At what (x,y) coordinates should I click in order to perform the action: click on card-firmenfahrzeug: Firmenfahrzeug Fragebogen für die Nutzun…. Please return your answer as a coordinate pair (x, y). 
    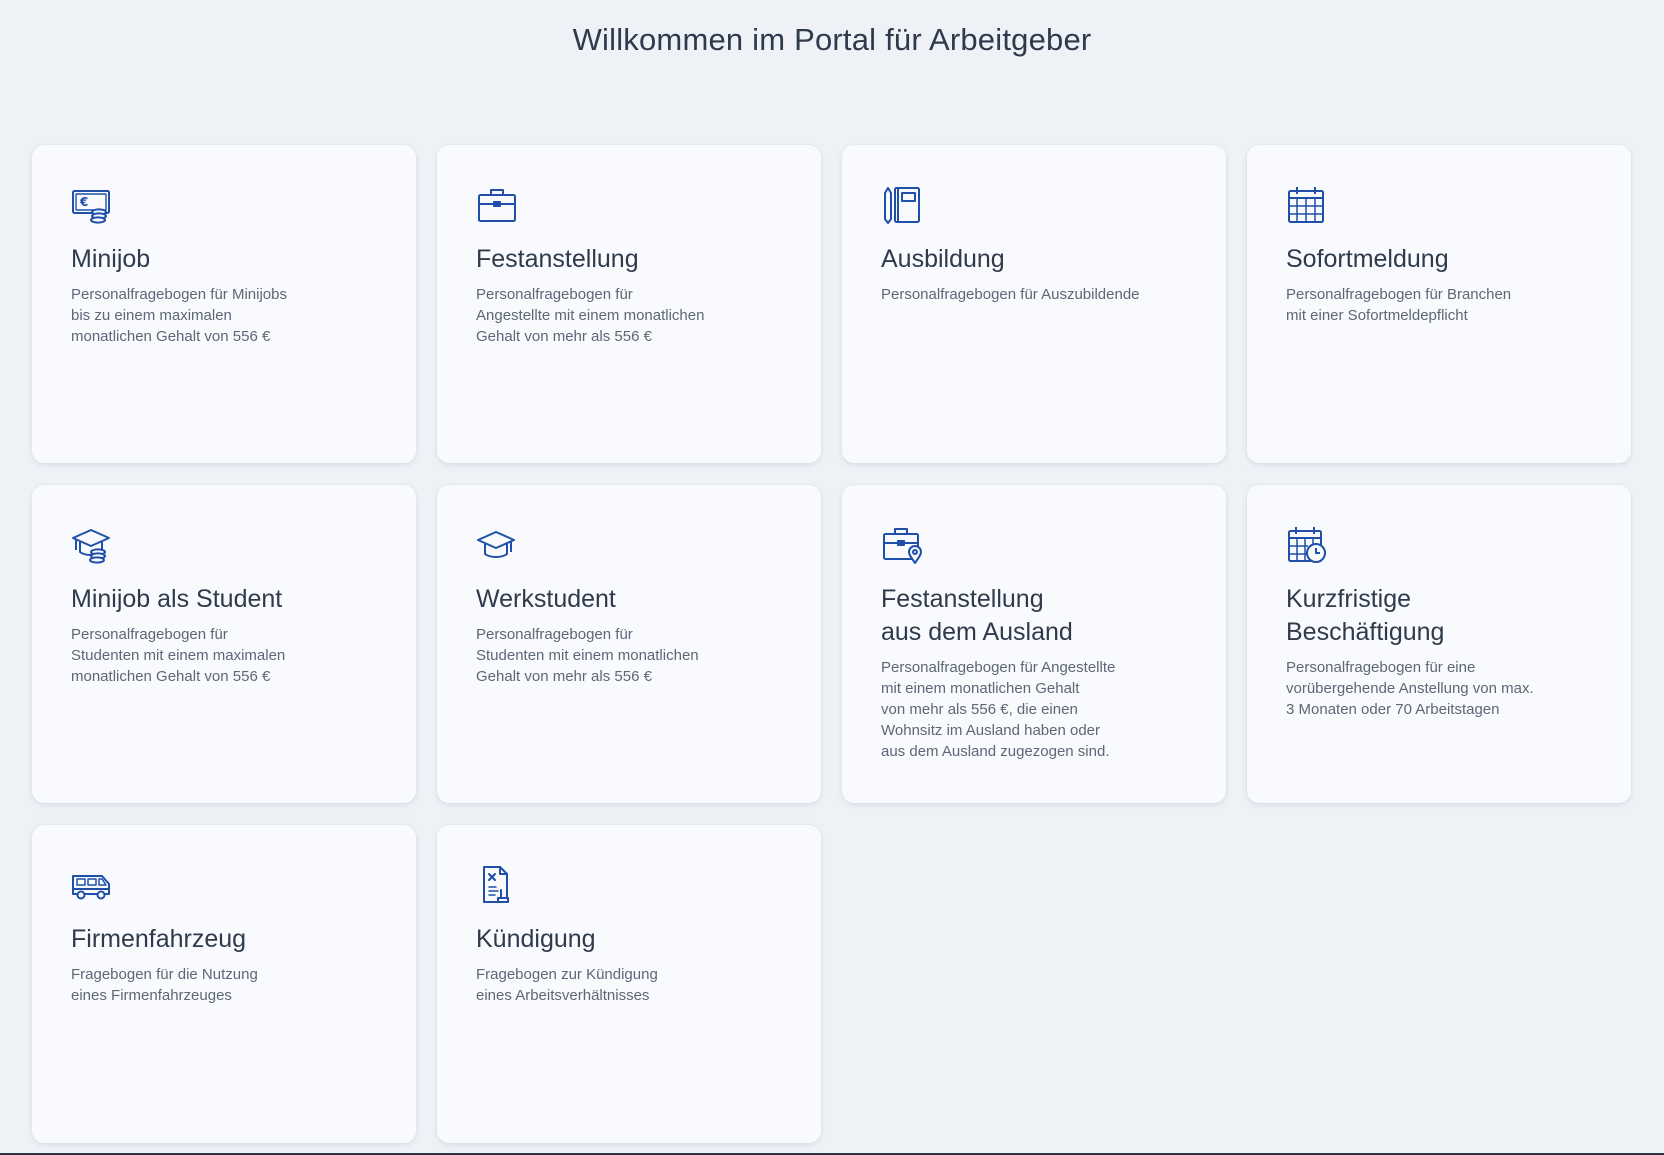
    Looking at the image, I should click on (224, 984).